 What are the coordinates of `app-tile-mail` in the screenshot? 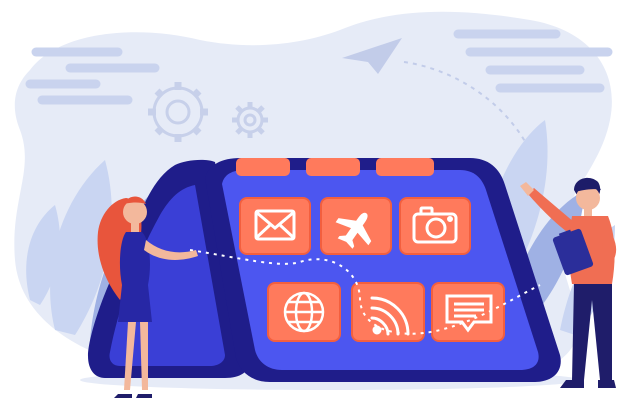 It's located at (275, 226).